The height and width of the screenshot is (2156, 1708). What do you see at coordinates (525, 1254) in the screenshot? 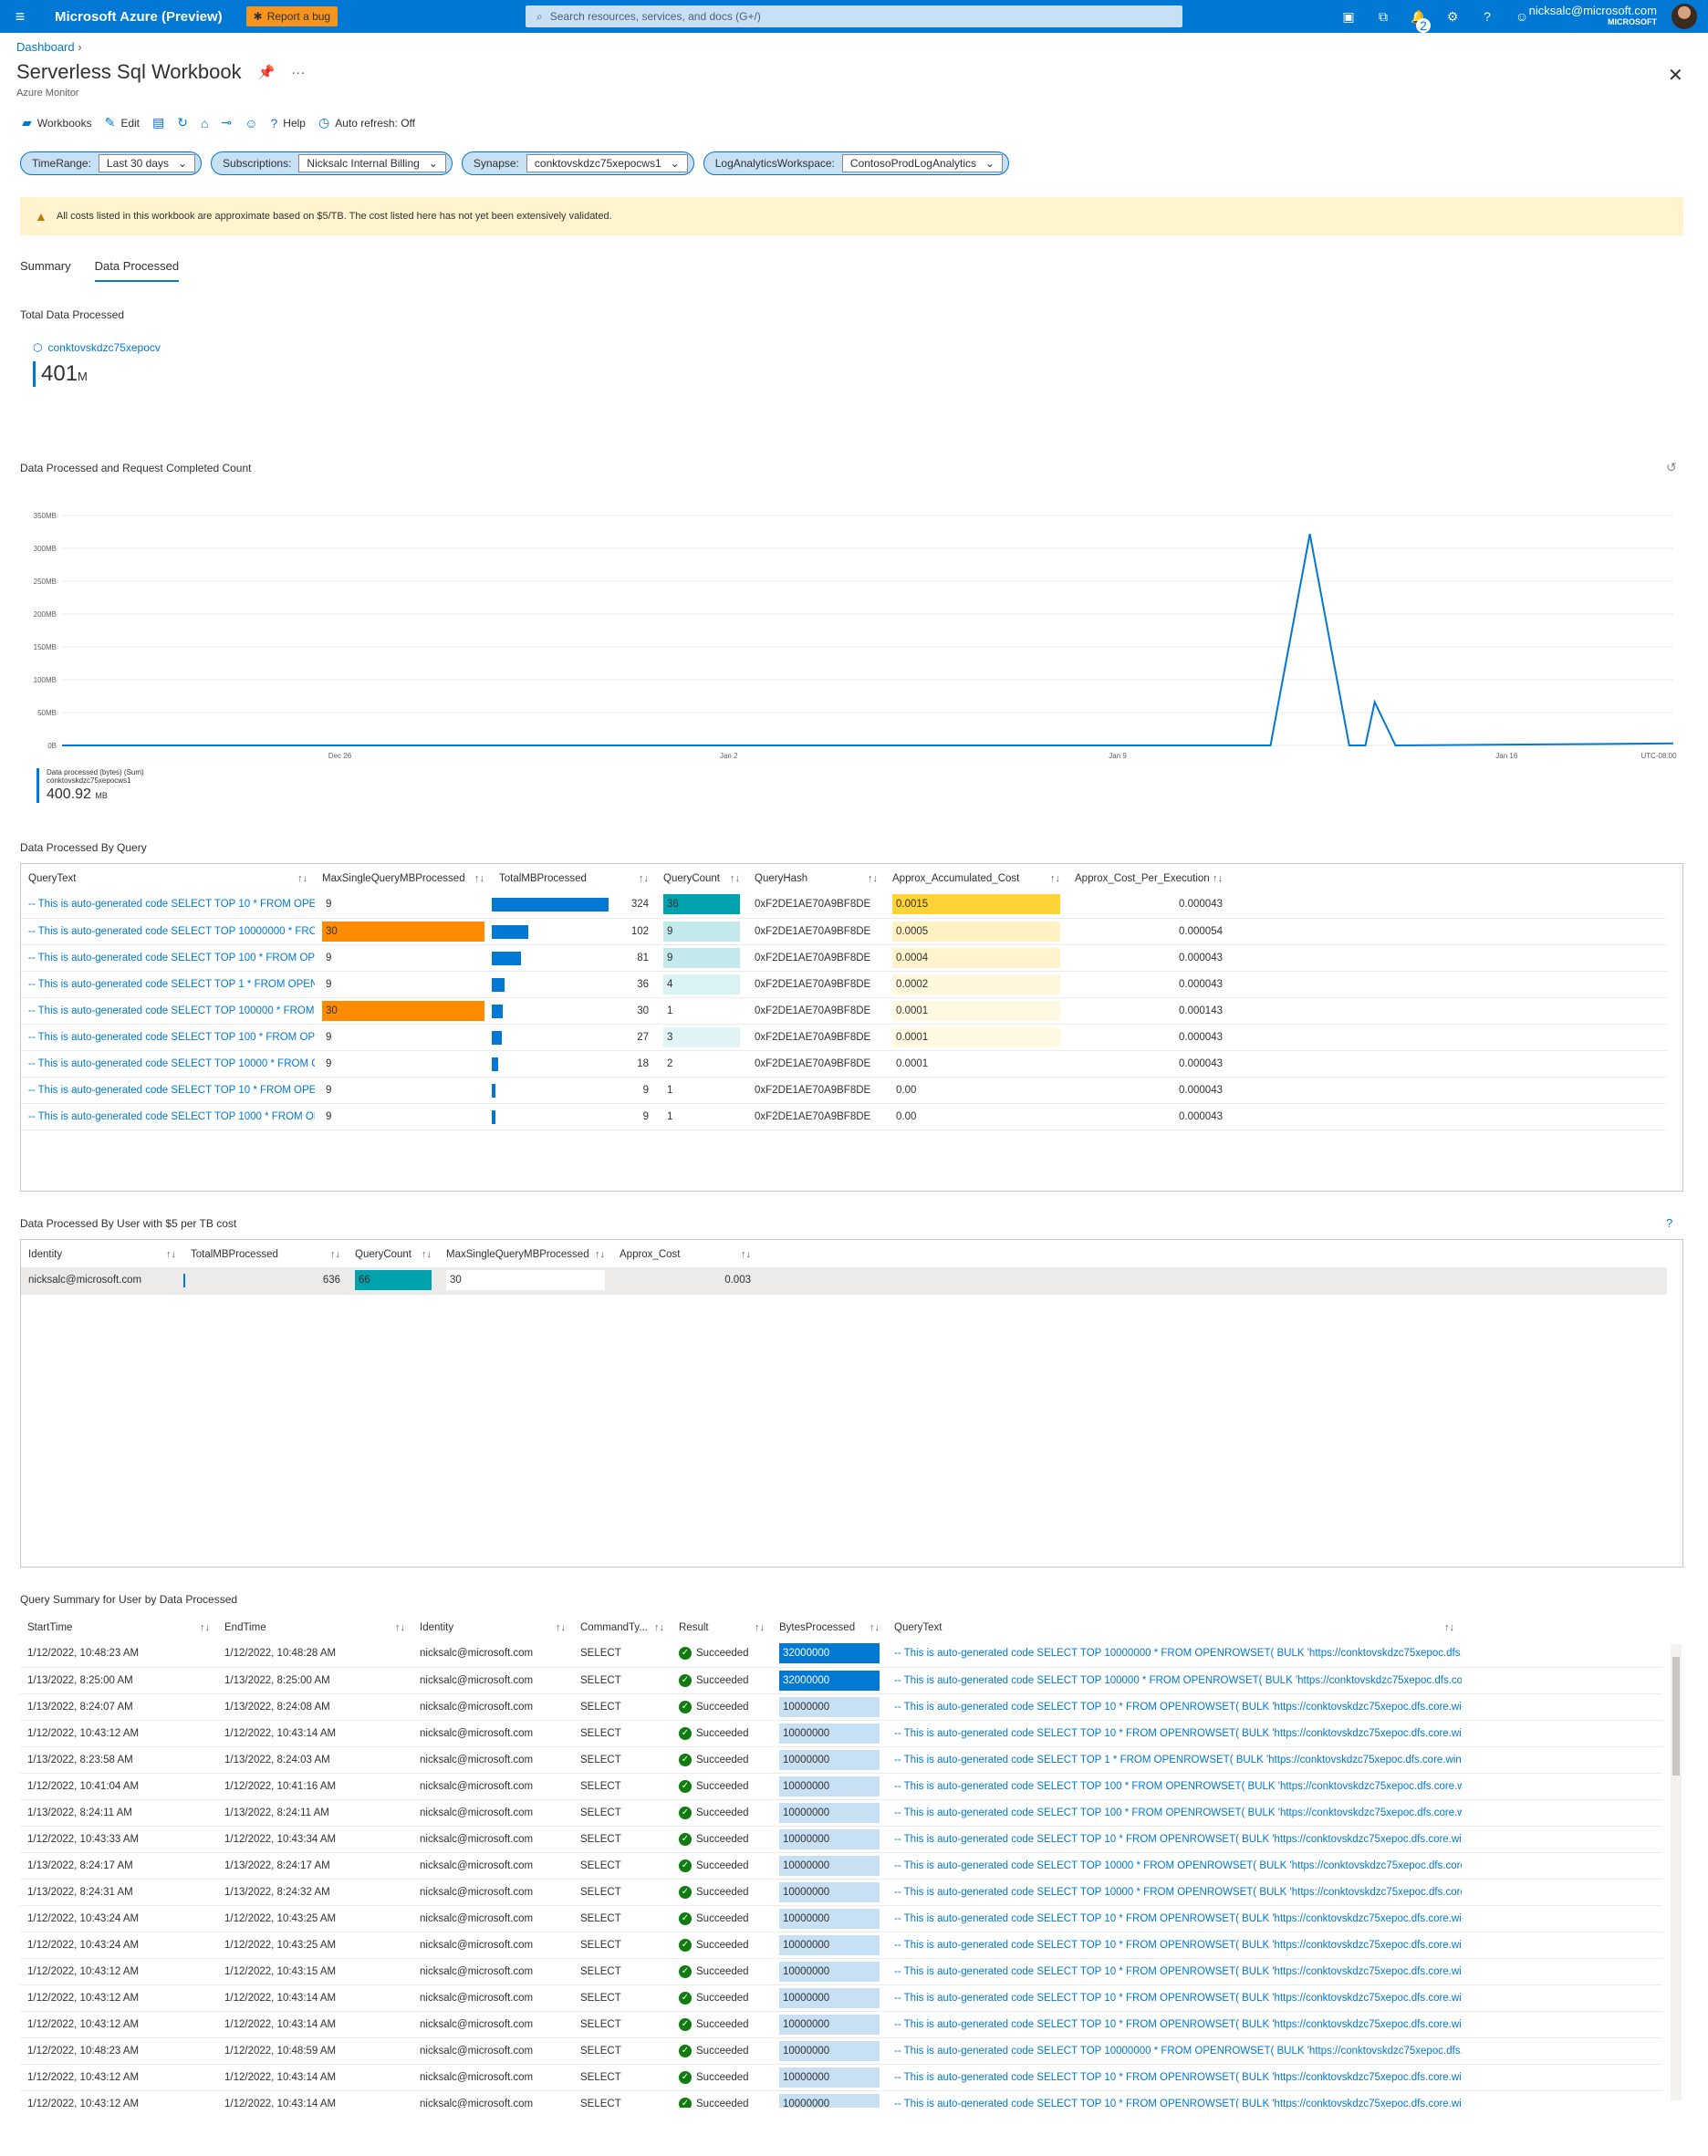
I see `column-header-3: MaxSingleQueryMBProcessed ↑↓` at bounding box center [525, 1254].